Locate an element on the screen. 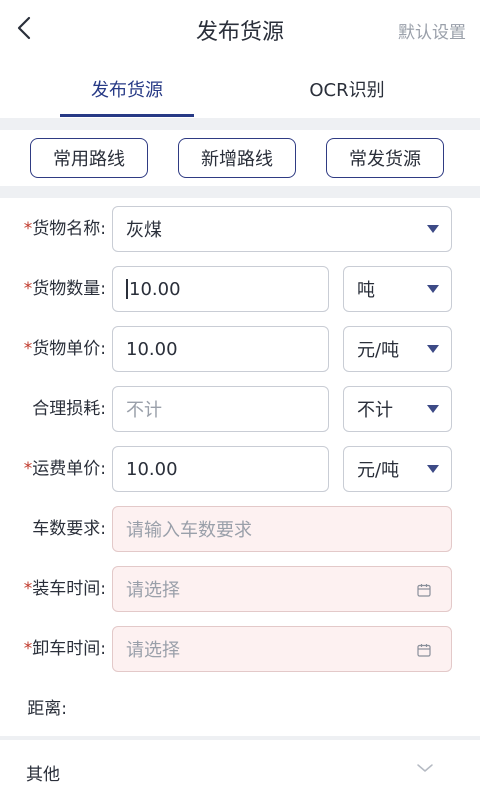 The height and width of the screenshot is (800, 480). loss-placeholder: 不计 is located at coordinates (144, 410).